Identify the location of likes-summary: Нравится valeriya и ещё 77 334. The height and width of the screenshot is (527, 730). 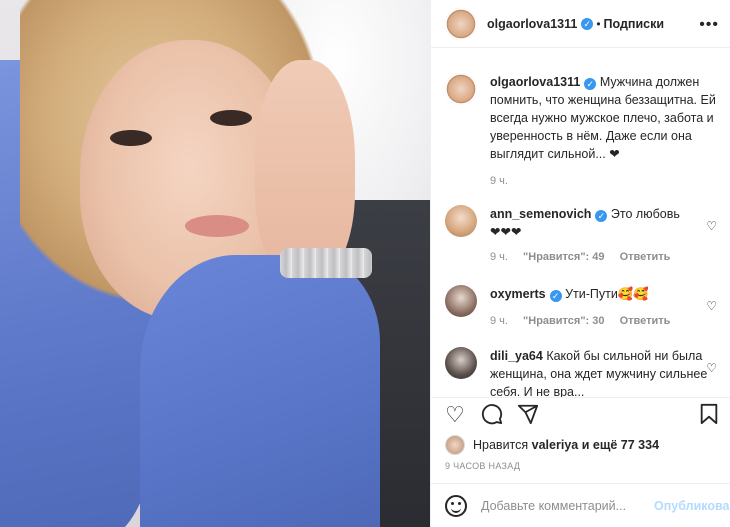
(552, 445).